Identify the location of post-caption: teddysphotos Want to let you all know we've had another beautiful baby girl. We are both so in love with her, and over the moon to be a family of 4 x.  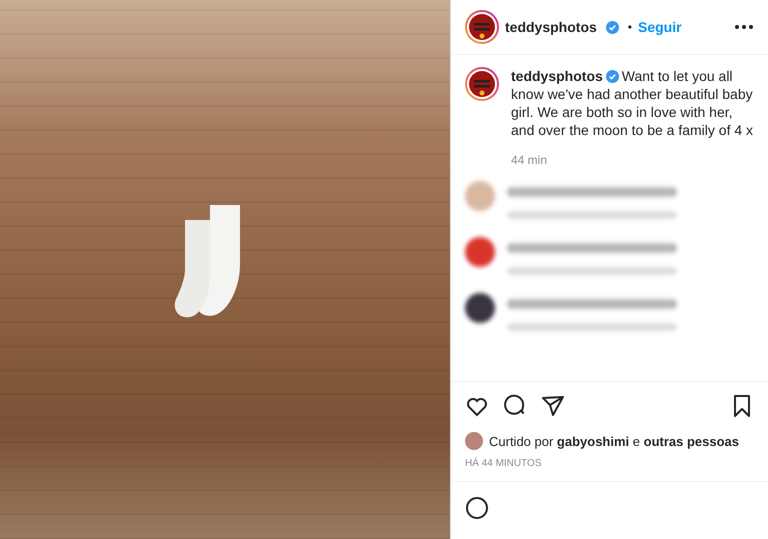
(632, 103).